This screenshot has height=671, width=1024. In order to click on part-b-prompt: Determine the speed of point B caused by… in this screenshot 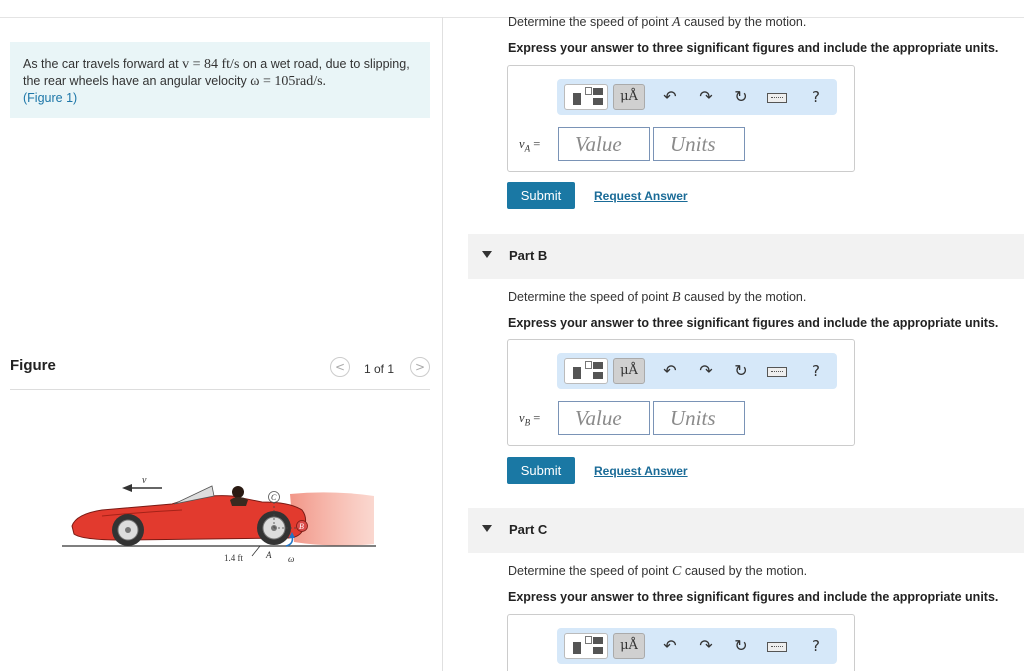, I will do `click(657, 298)`.